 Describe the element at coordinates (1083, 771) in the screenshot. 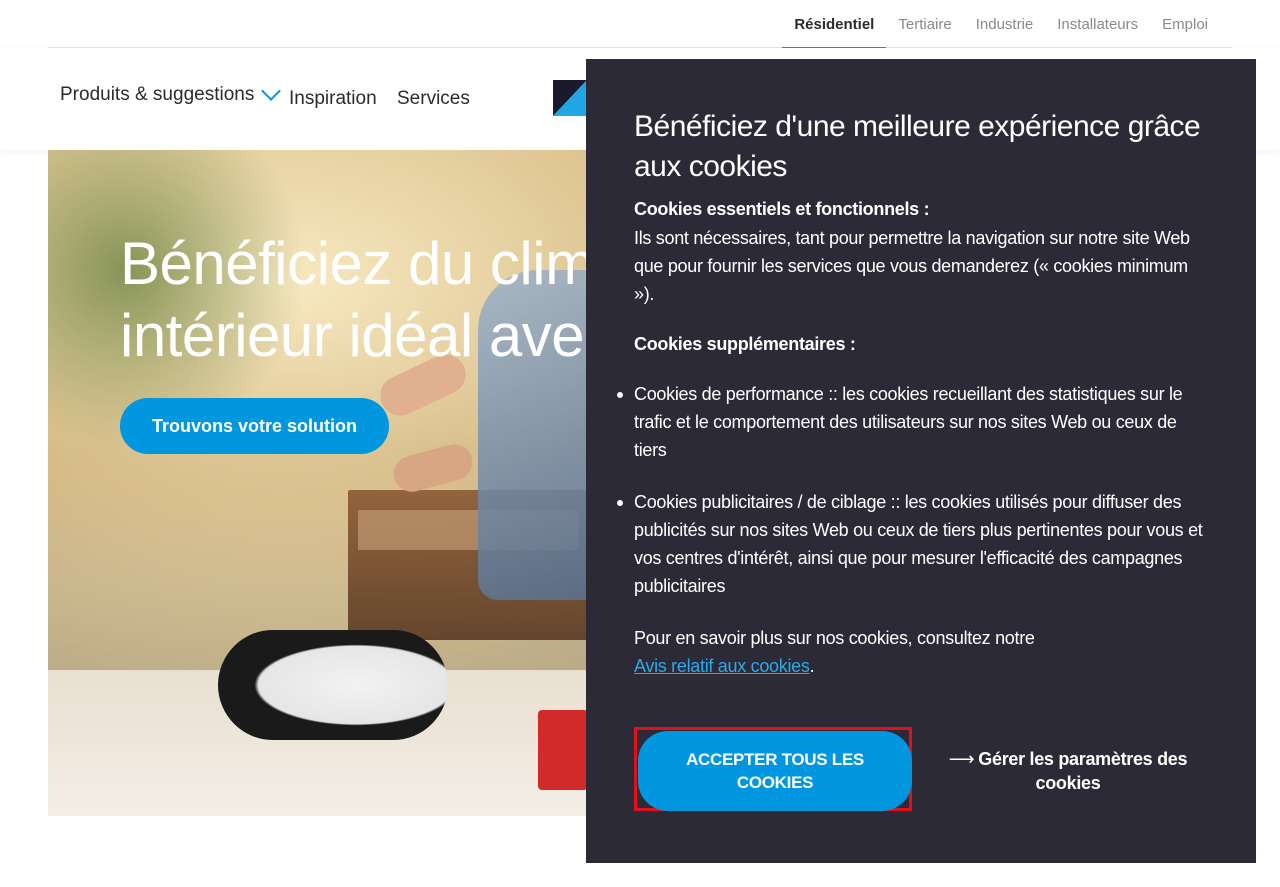

I see `manage-cookie-settings-label: Gérer les paramètres des cookies` at that location.